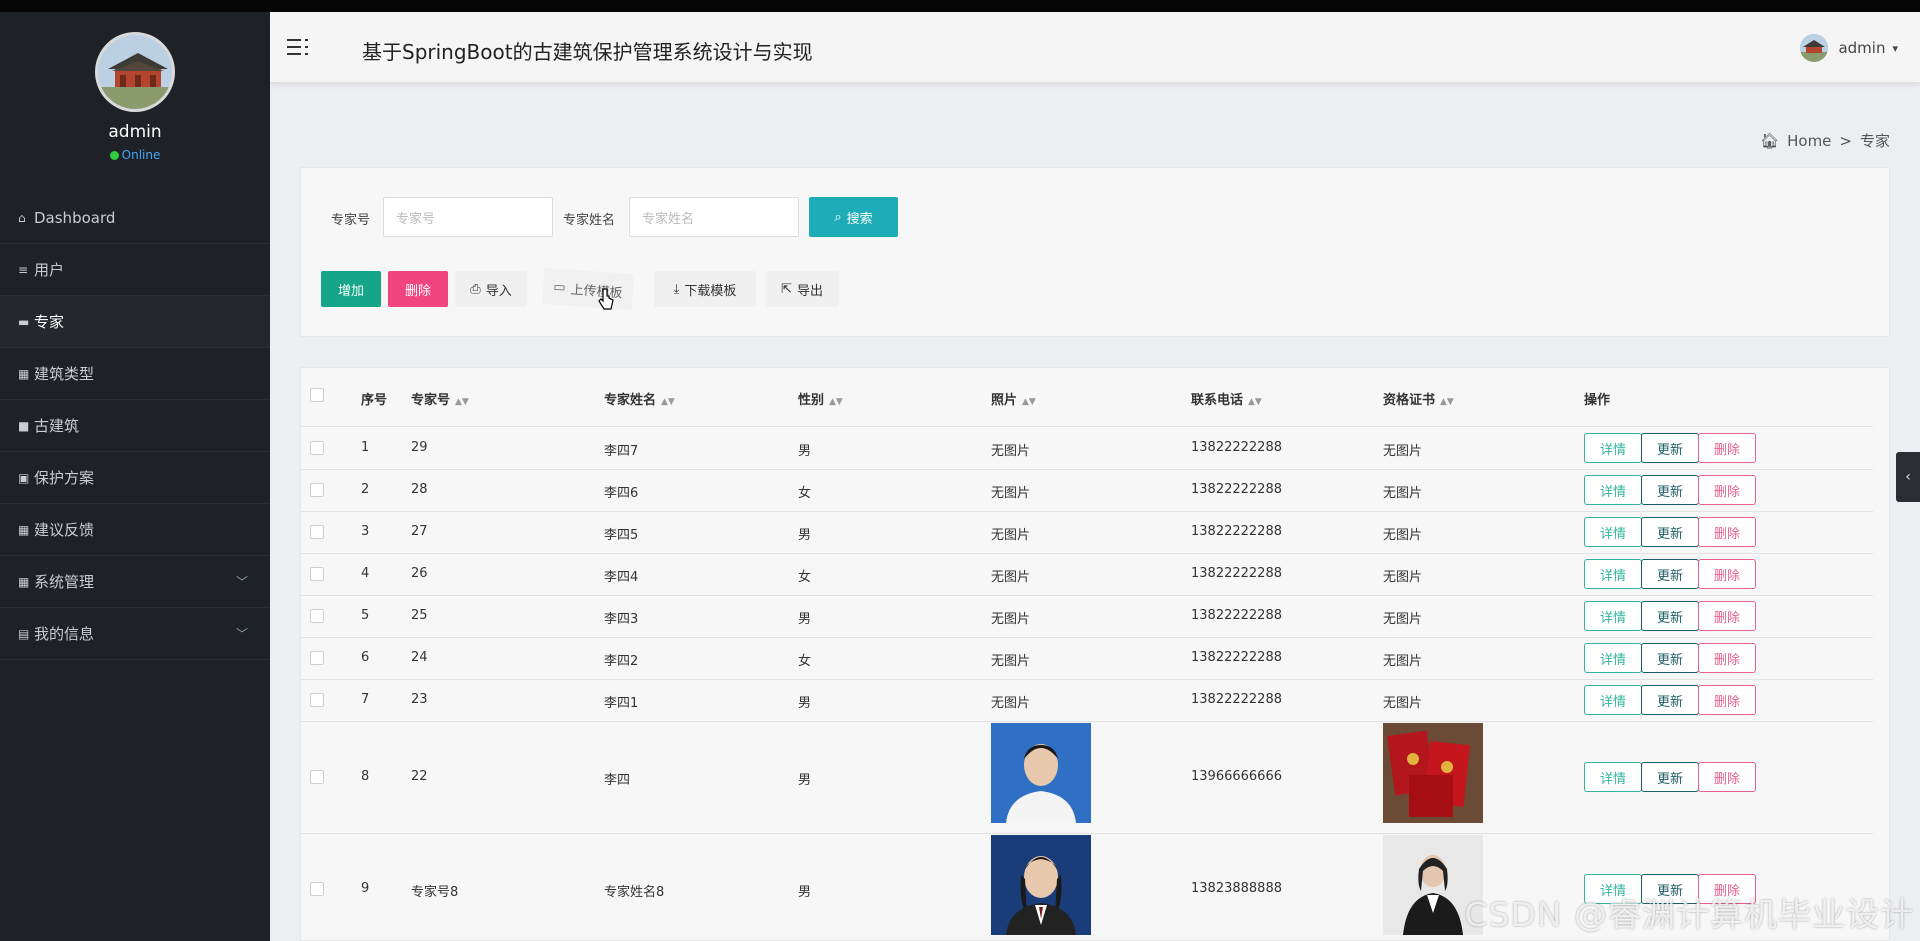 Image resolution: width=1920 pixels, height=941 pixels. Describe the element at coordinates (1418, 398) in the screenshot. I see `column-header-certificate: 资格证书 ▲▼` at that location.